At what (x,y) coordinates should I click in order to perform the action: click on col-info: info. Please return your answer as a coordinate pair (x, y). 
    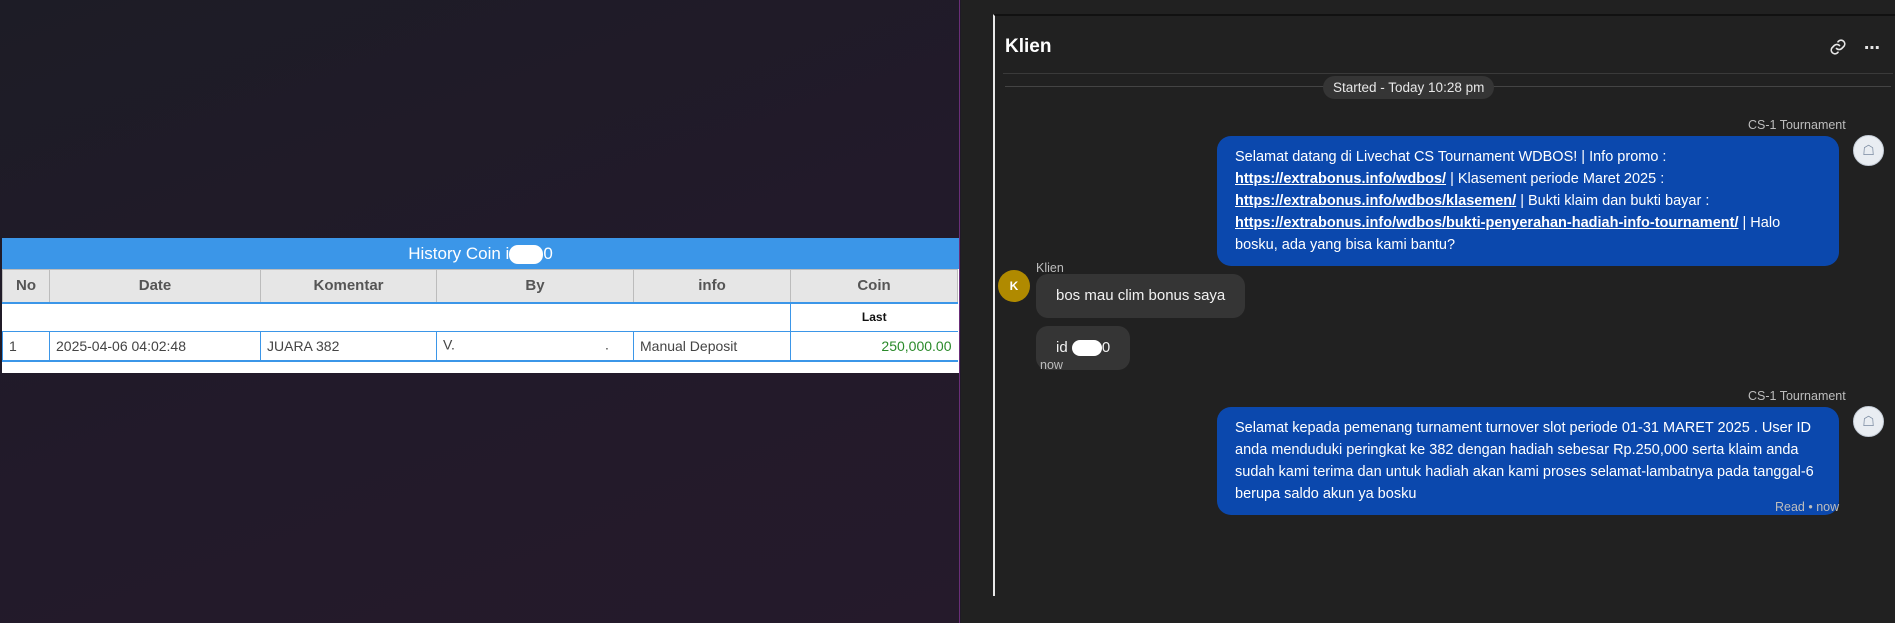
    Looking at the image, I should click on (712, 286).